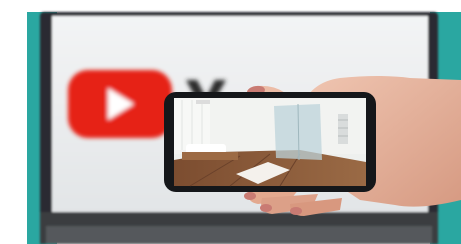  I want to click on towel-rail, so click(343, 129).